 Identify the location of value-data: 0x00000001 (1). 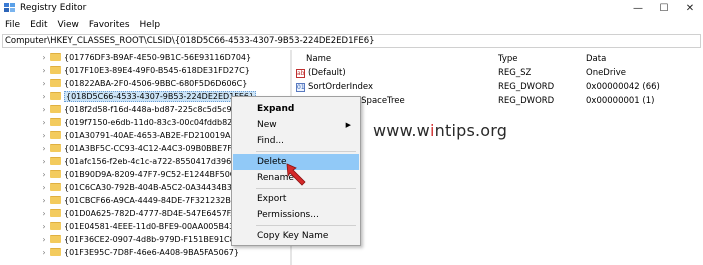
(620, 101).